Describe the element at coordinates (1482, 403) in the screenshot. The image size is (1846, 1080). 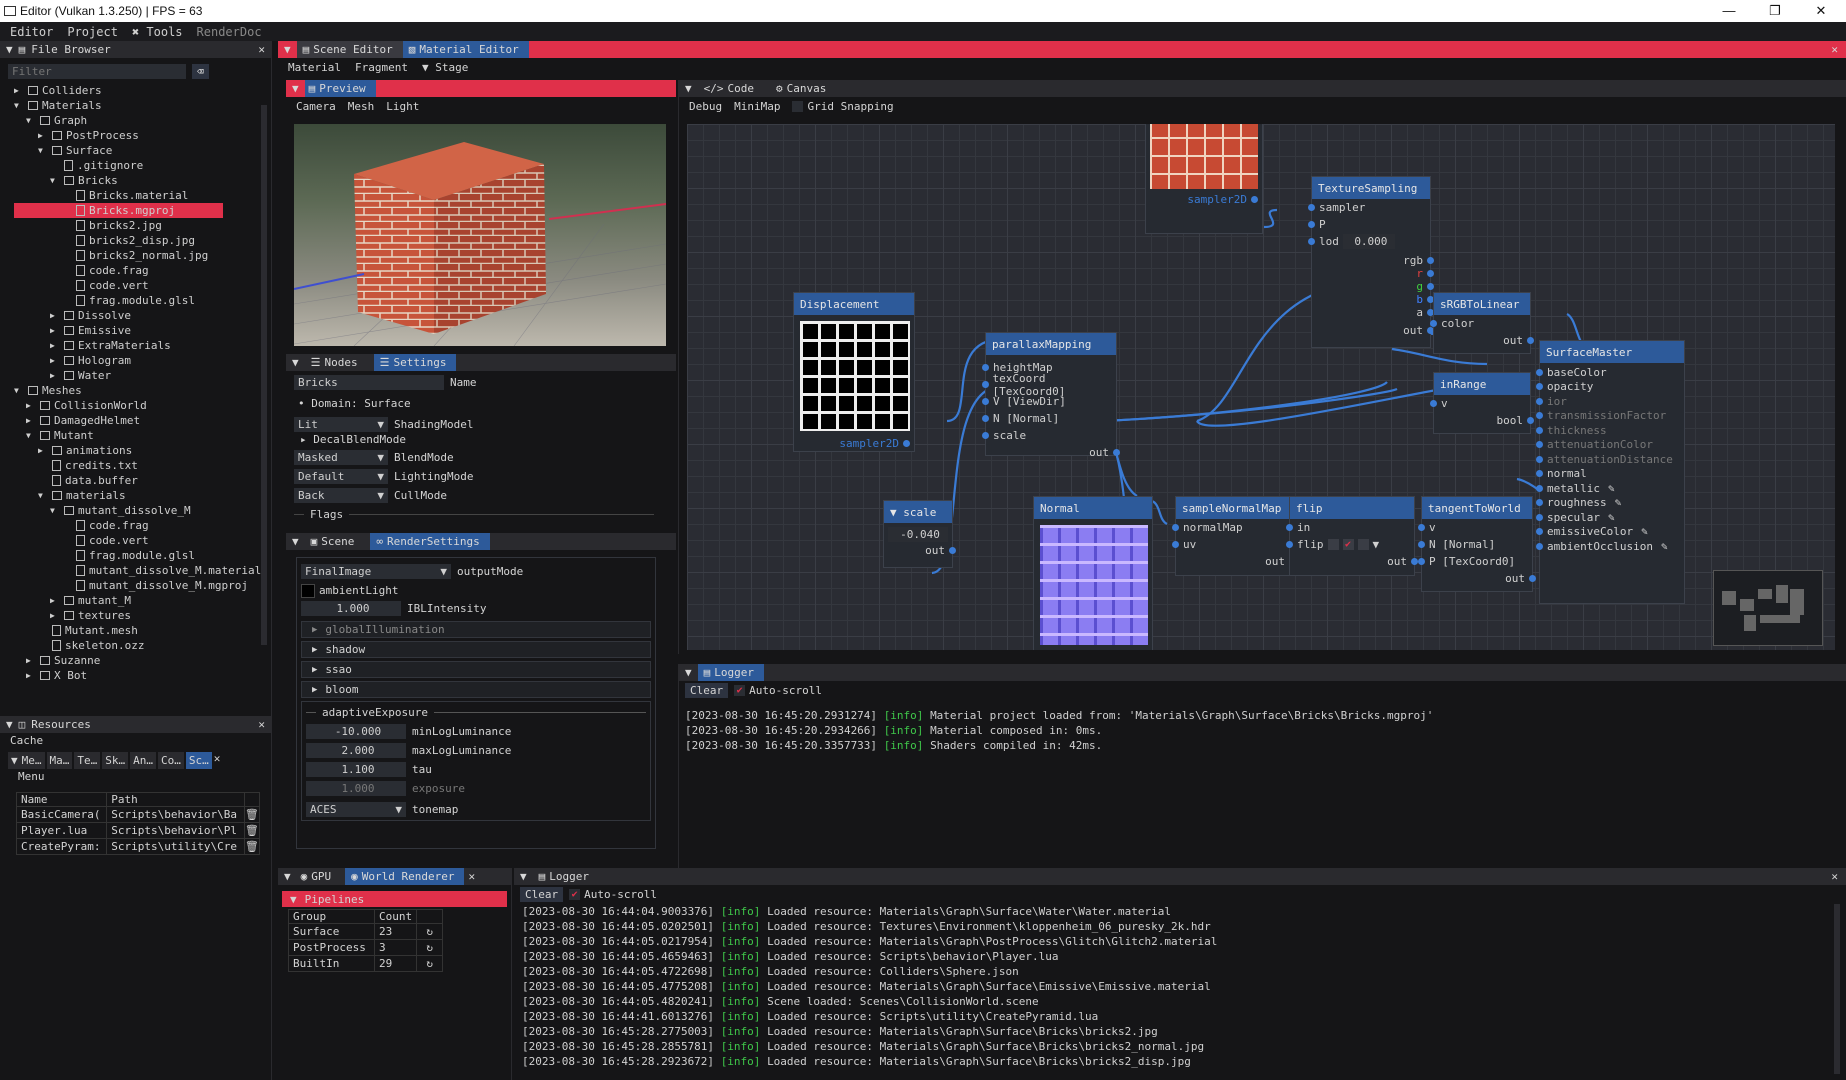
I see `node-in-range: inRange v bool` at that location.